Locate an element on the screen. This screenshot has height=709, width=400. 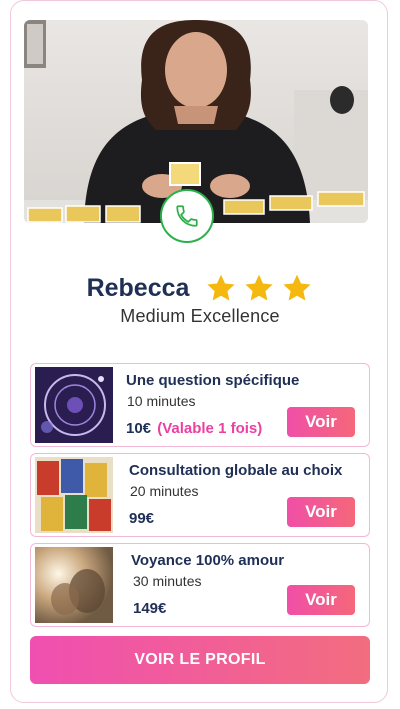
offer-title: Une question spécifique is located at coordinates (213, 380).